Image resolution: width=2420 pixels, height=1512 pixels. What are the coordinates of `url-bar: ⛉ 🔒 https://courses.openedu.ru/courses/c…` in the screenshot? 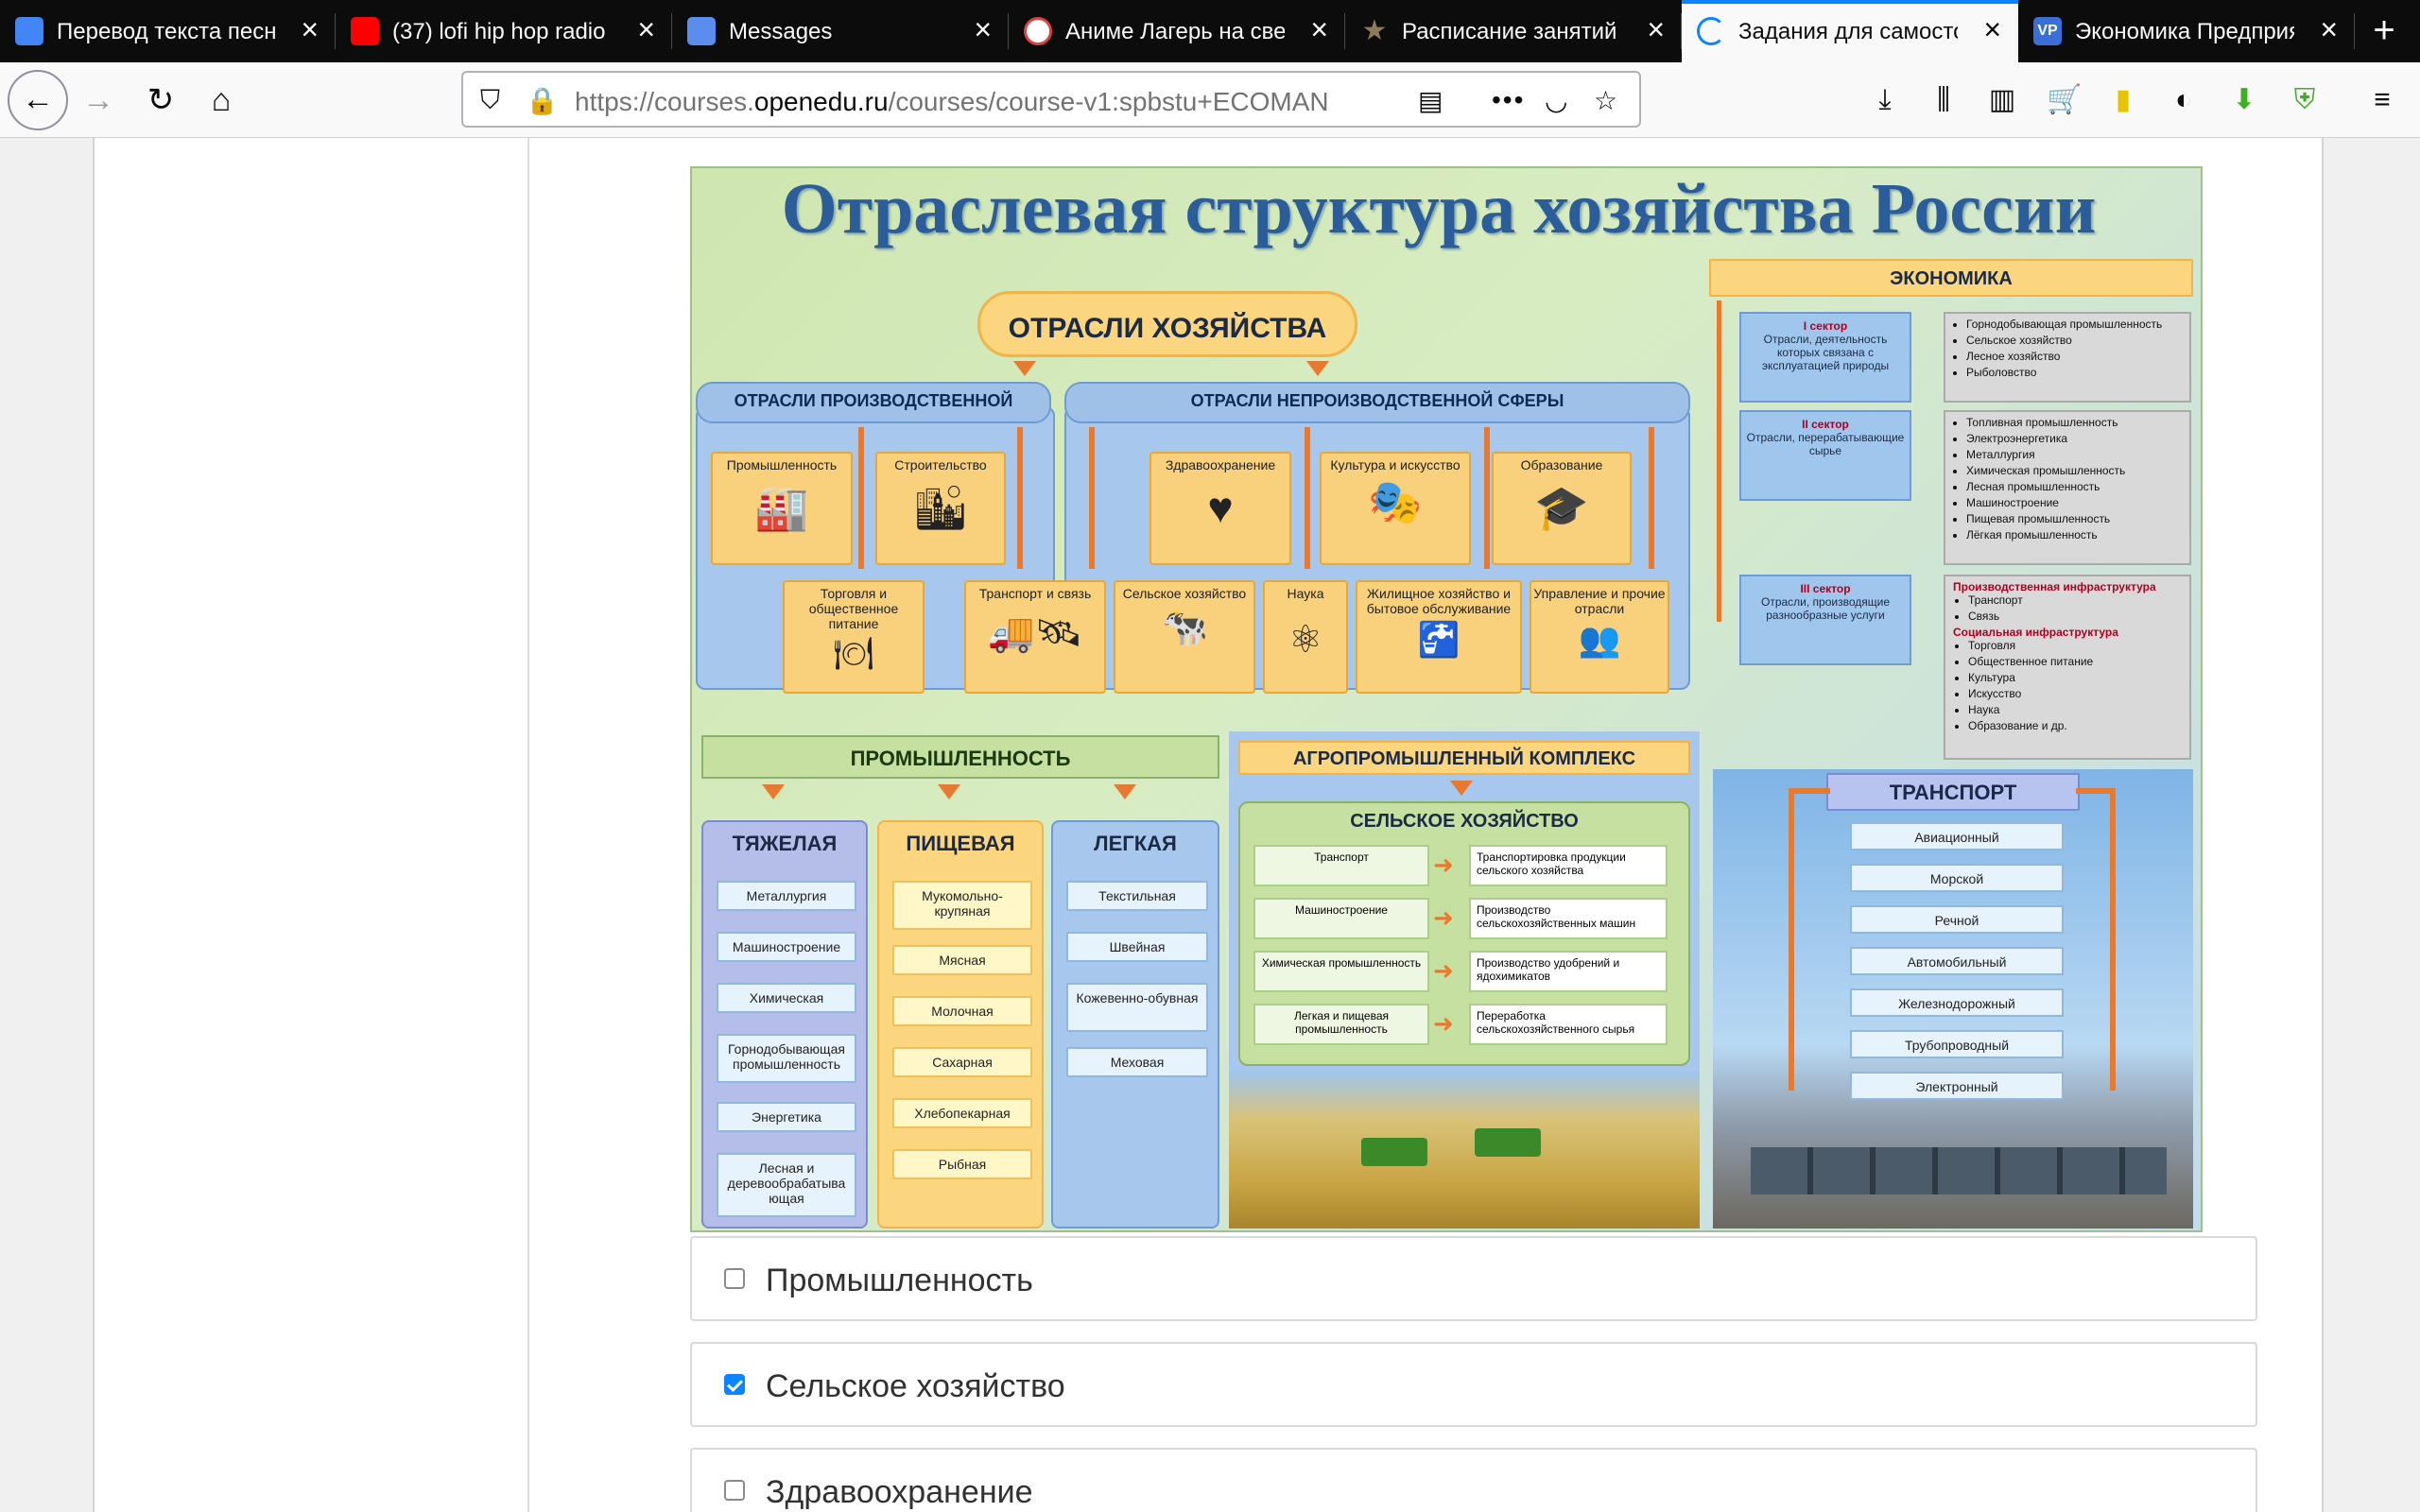 It's located at (1051, 99).